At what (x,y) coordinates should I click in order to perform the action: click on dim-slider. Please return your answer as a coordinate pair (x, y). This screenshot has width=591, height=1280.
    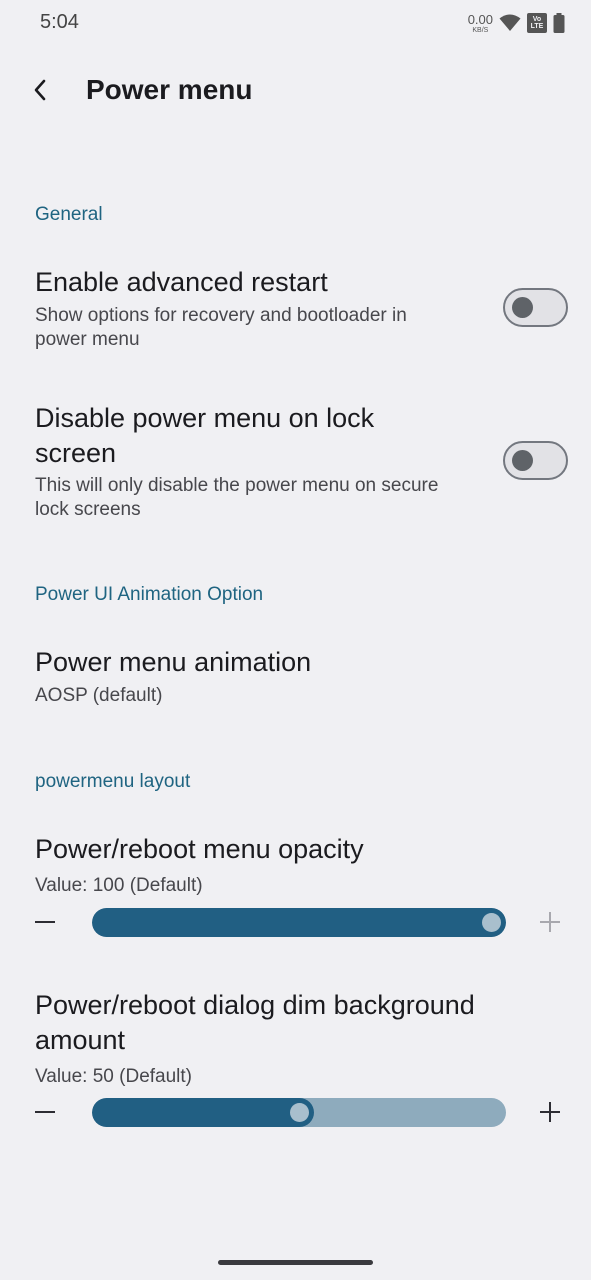
    Looking at the image, I should click on (299, 1112).